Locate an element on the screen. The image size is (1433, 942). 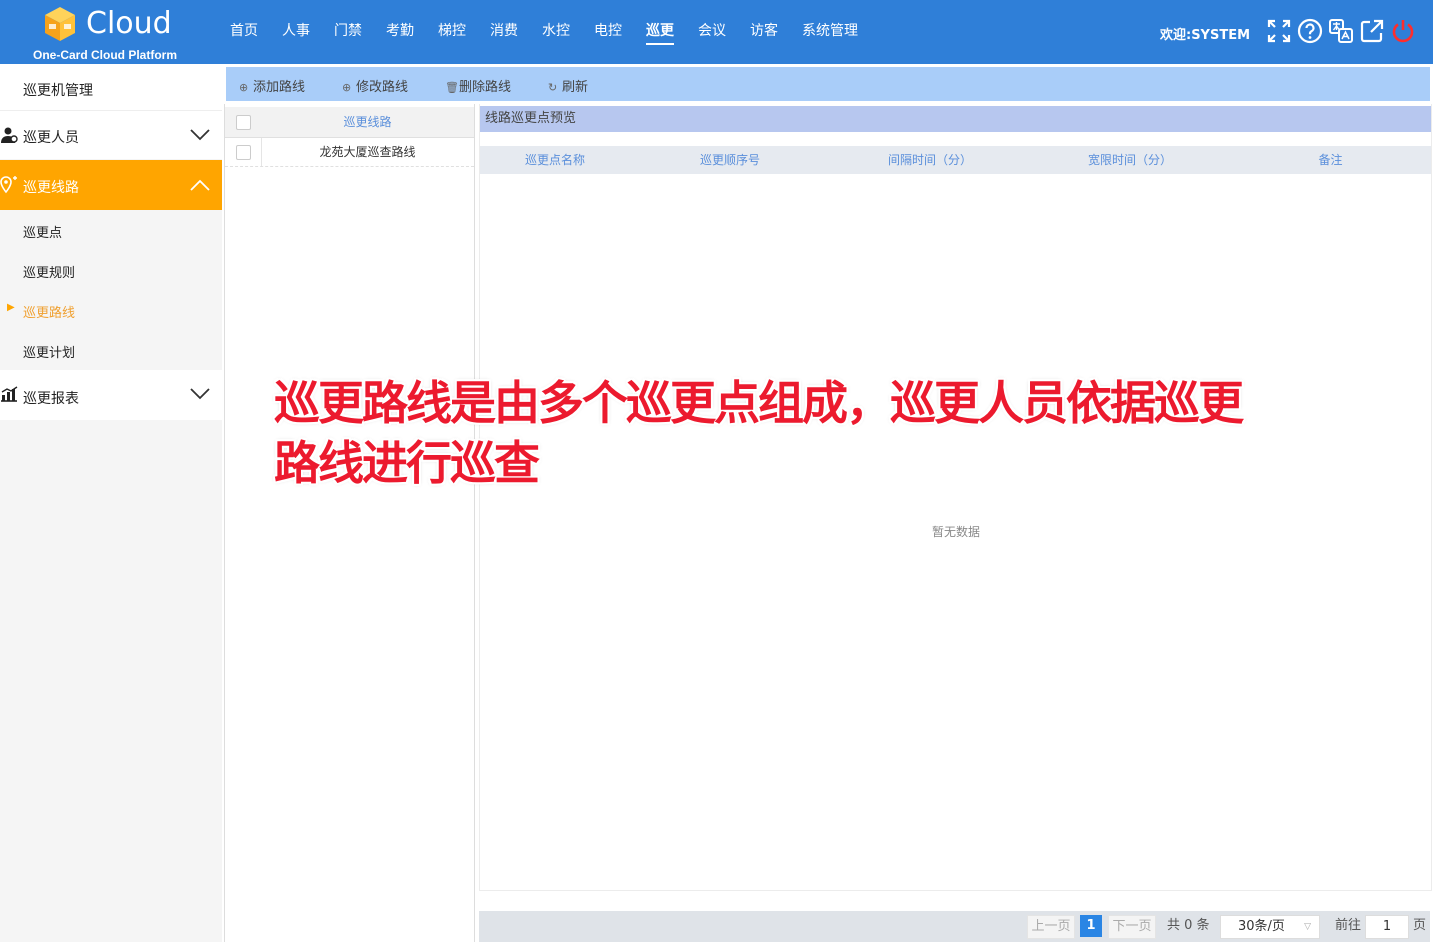
row-checkbox is located at coordinates (243, 152).